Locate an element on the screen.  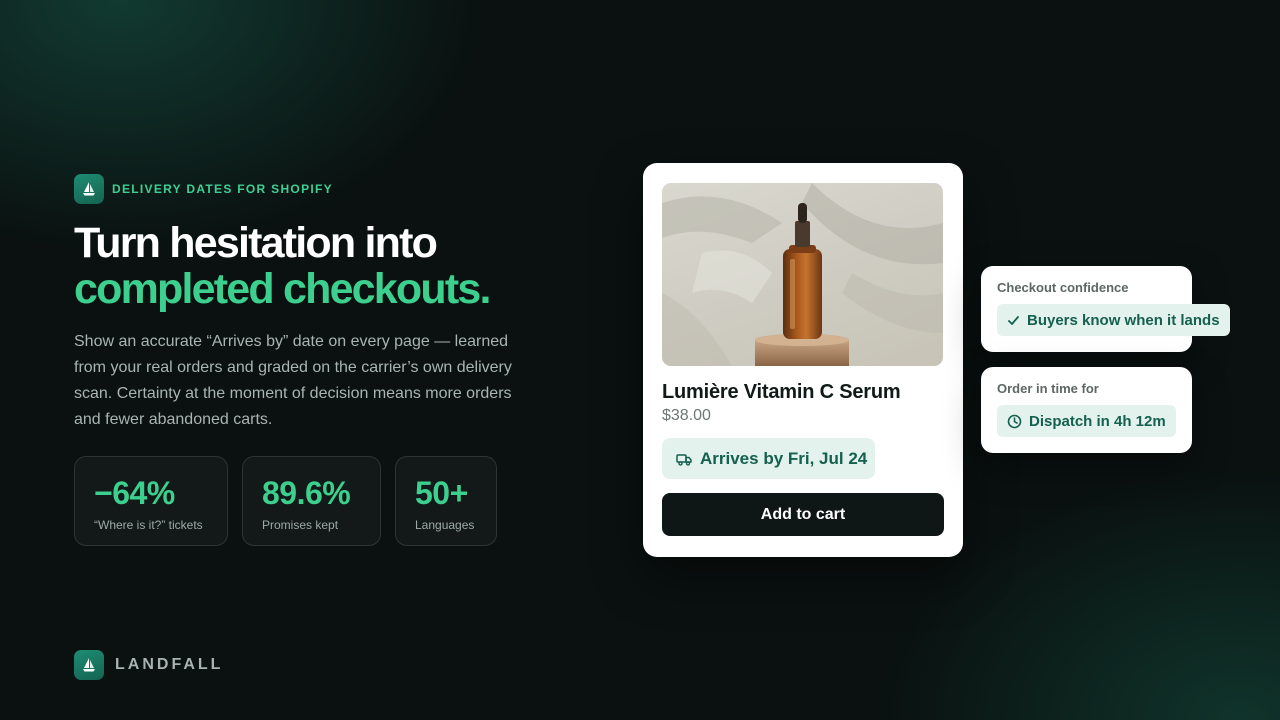
product-image is located at coordinates (802, 274).